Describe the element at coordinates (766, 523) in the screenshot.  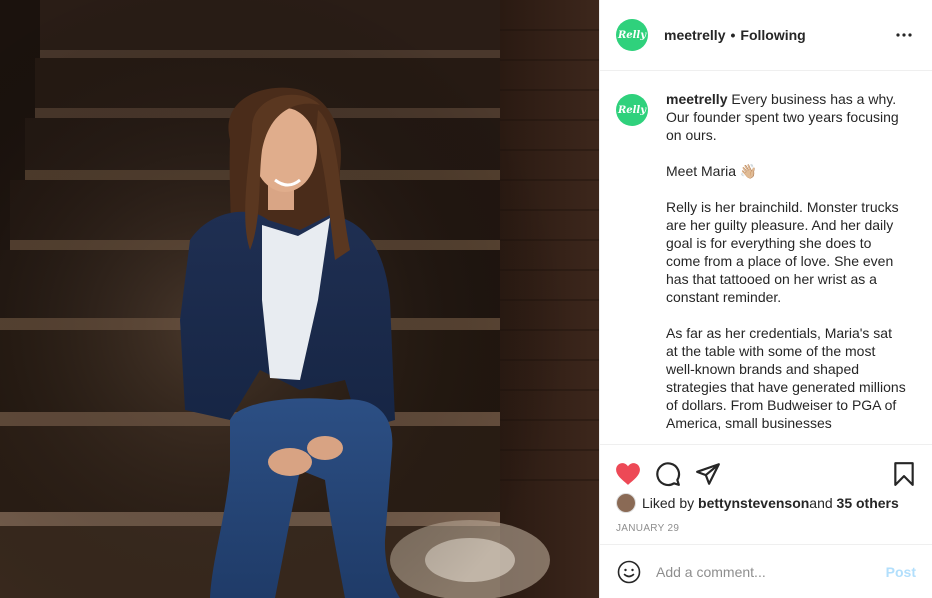
I see `post-date: JANUARY 29` at that location.